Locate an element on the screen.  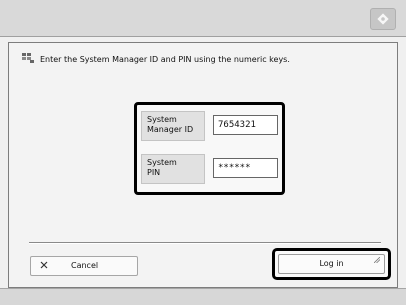
settings-icon is located at coordinates (383, 19).